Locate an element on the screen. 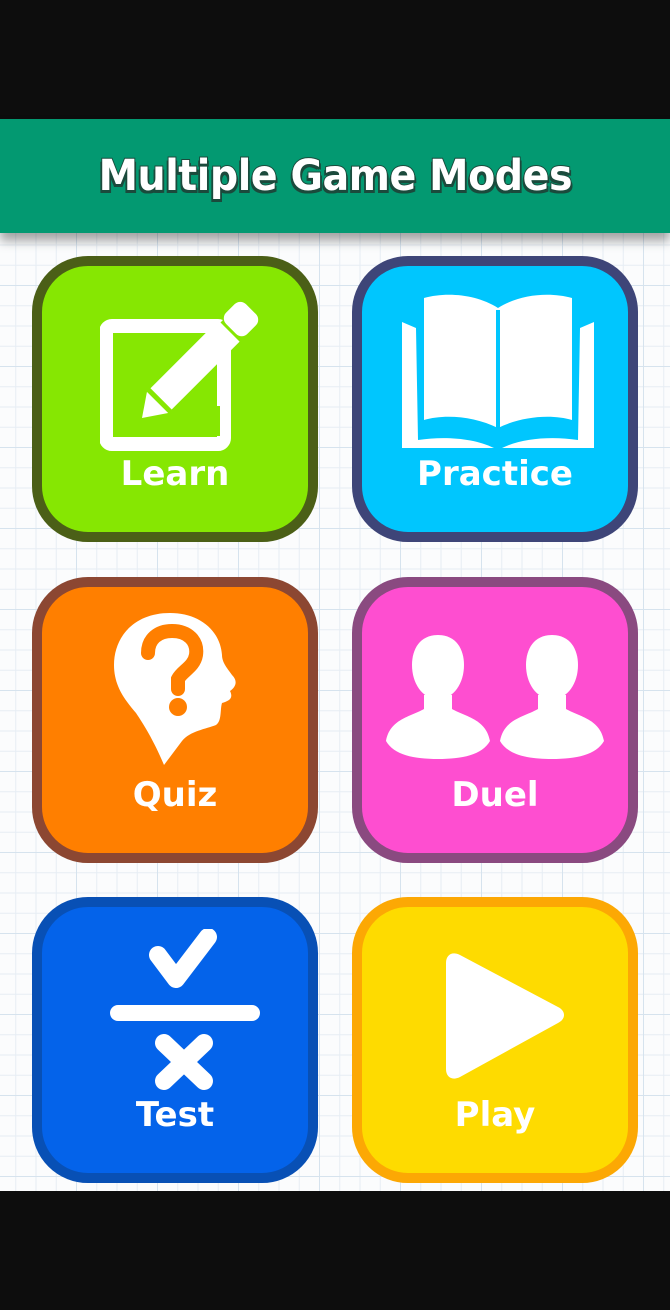 The image size is (670, 1310). mode-play-button: Play is located at coordinates (495, 1040).